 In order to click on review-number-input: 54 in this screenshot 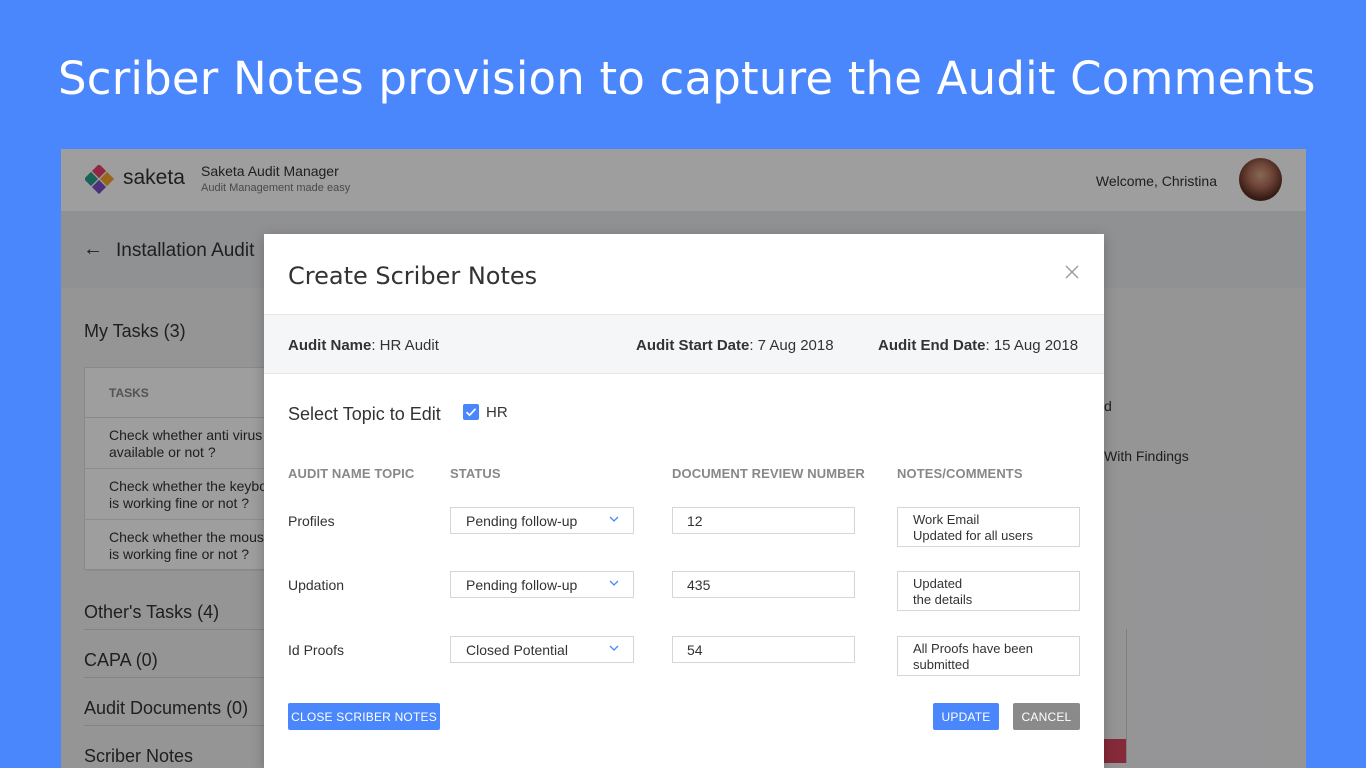, I will do `click(763, 649)`.